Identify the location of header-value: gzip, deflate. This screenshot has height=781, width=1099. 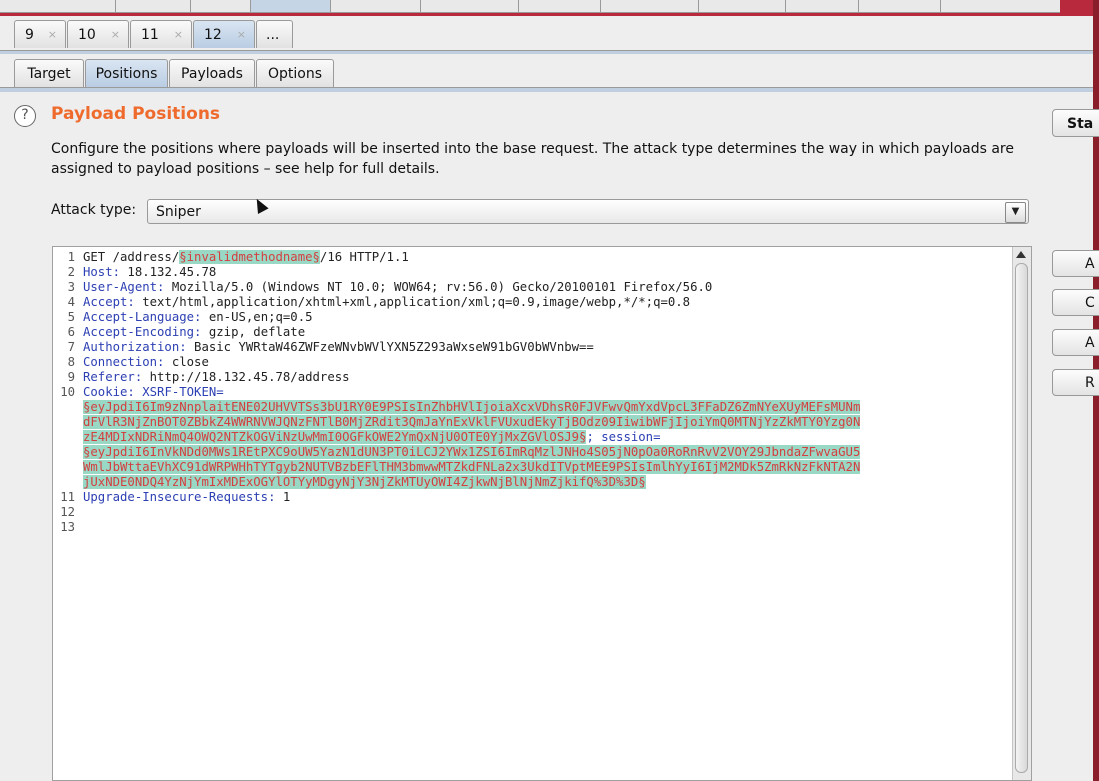
(253, 332).